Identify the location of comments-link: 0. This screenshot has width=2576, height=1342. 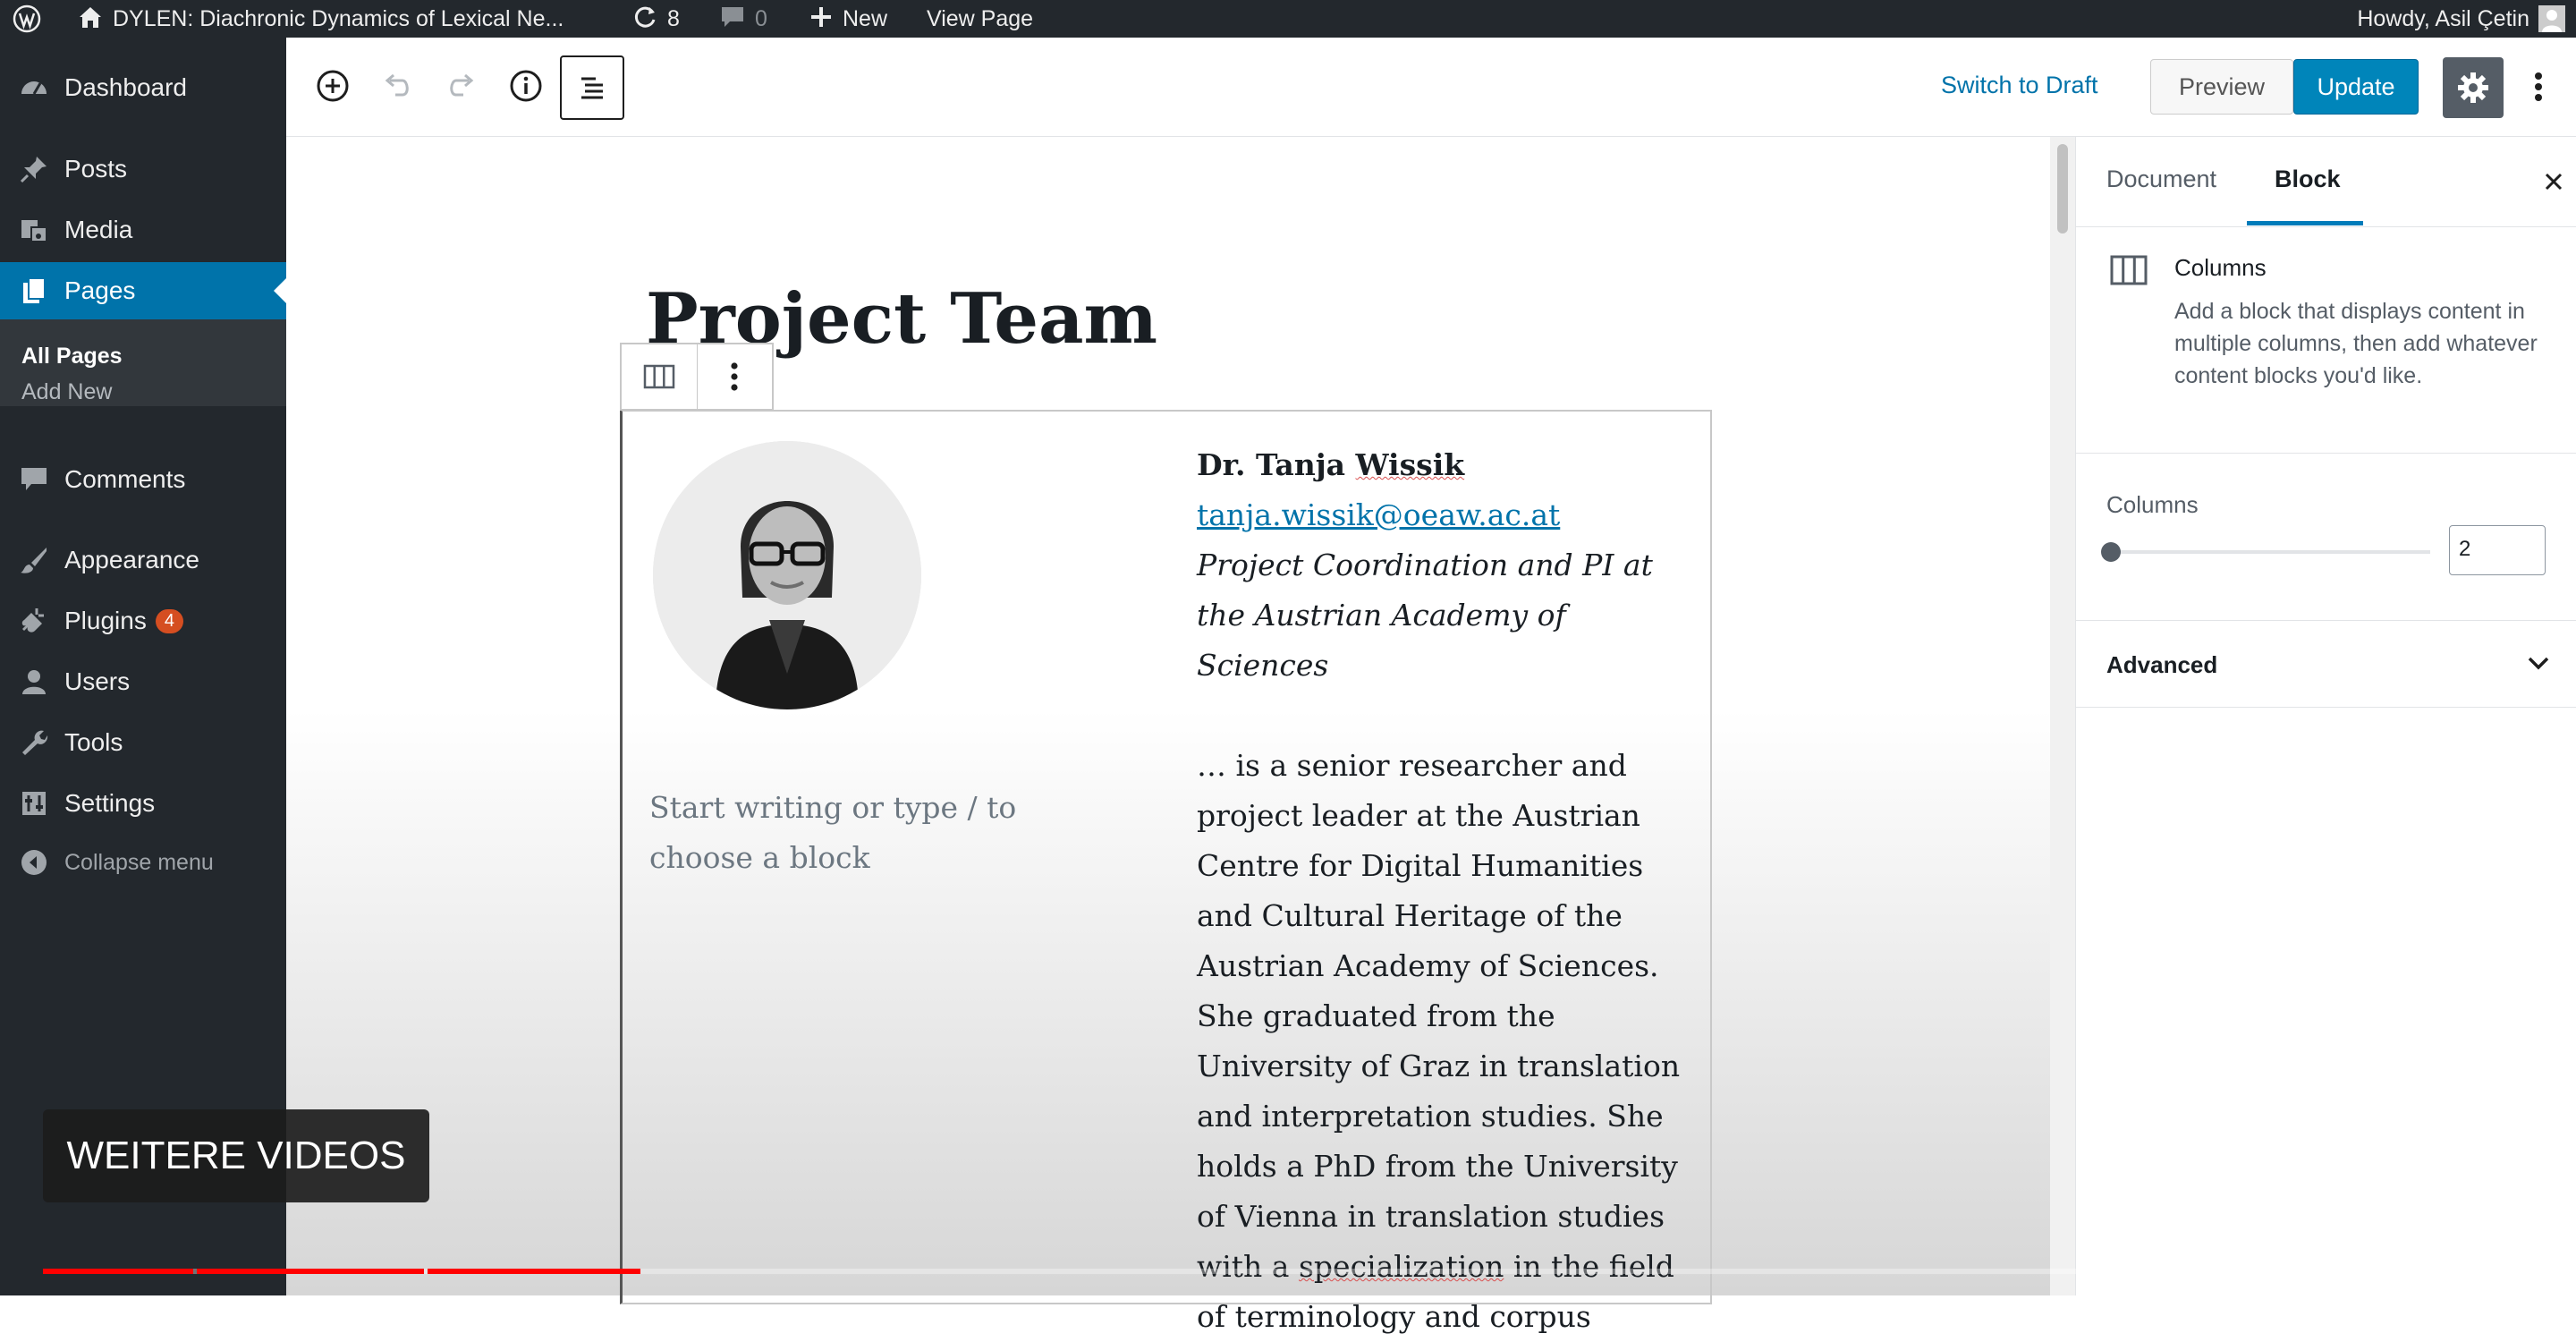
(743, 19).